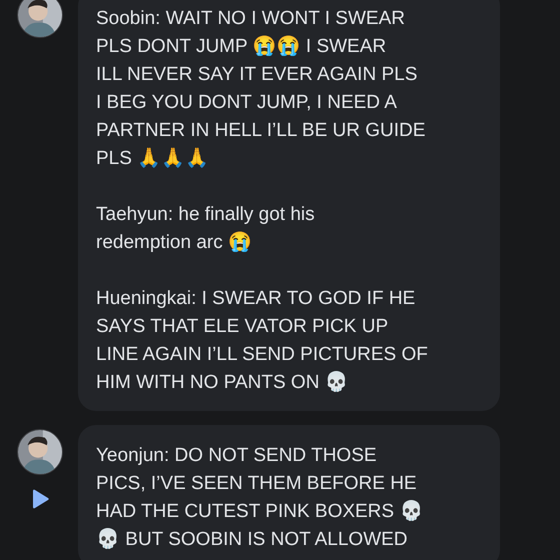  Describe the element at coordinates (262, 341) in the screenshot. I see `message-text: Hueningkai: I SWEAR TO GOD IF HE SAYS THAT ELE VATOR PICK UP LINE AGAIN I’LL SEND PICTURES OF HIM WITH NO PANTS ON 💀` at that location.